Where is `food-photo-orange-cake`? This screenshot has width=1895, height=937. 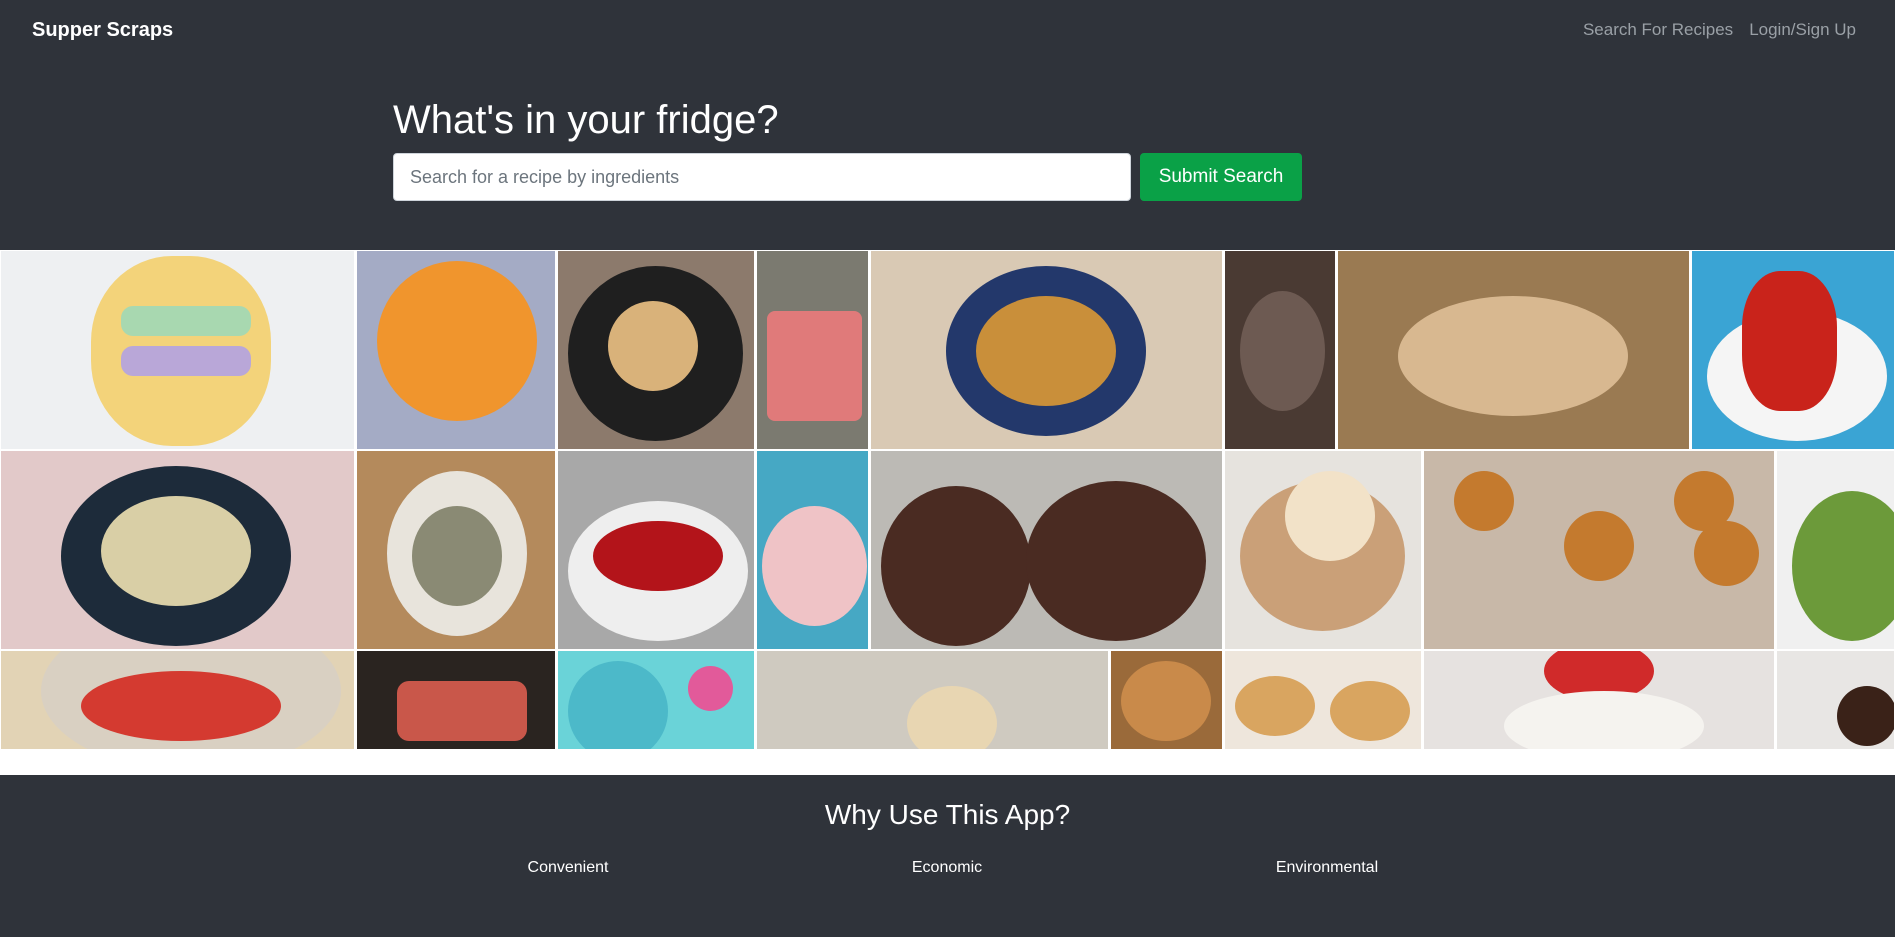 food-photo-orange-cake is located at coordinates (456, 350).